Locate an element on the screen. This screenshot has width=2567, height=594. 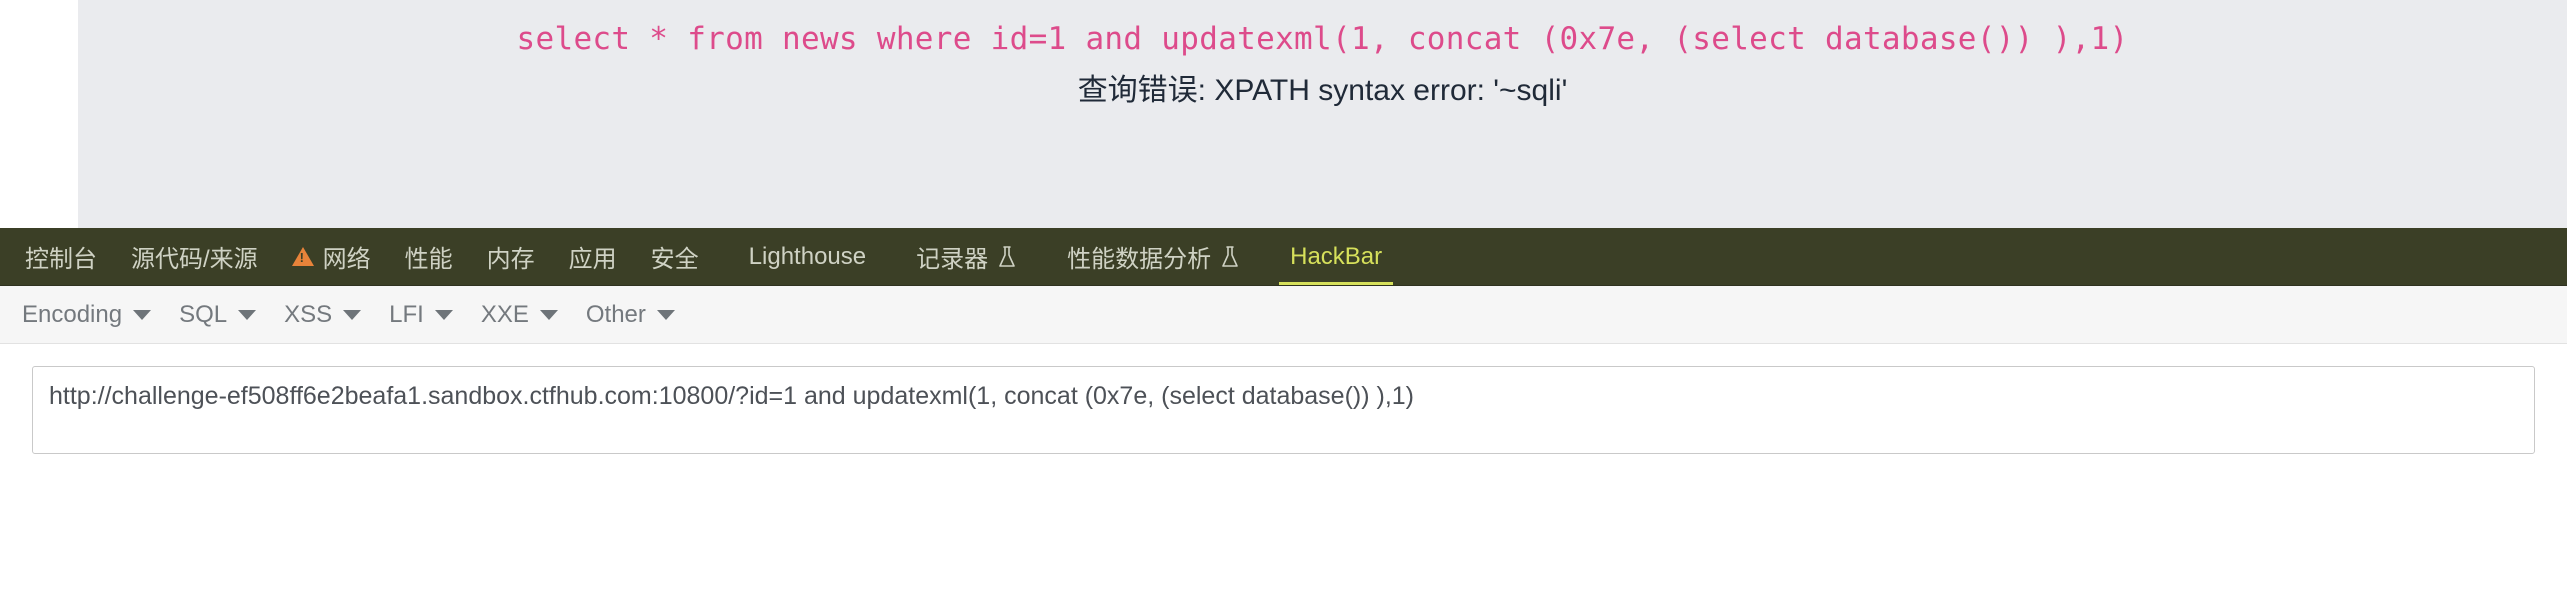
tab-label: 网络 is located at coordinates (346, 259).